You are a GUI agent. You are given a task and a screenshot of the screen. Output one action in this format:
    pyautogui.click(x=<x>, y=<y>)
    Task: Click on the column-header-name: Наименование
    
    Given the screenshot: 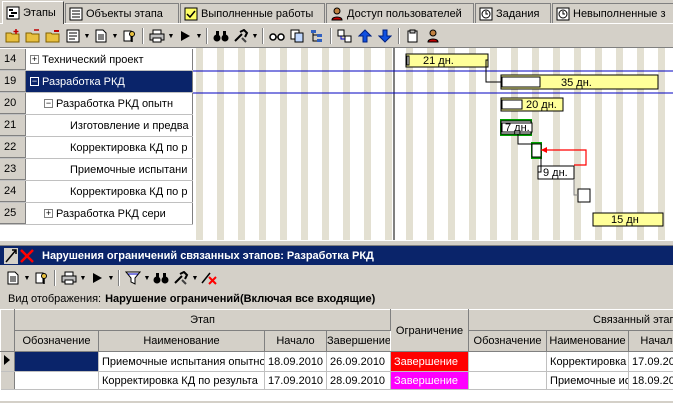 What is the action you would take?
    pyautogui.click(x=181, y=341)
    